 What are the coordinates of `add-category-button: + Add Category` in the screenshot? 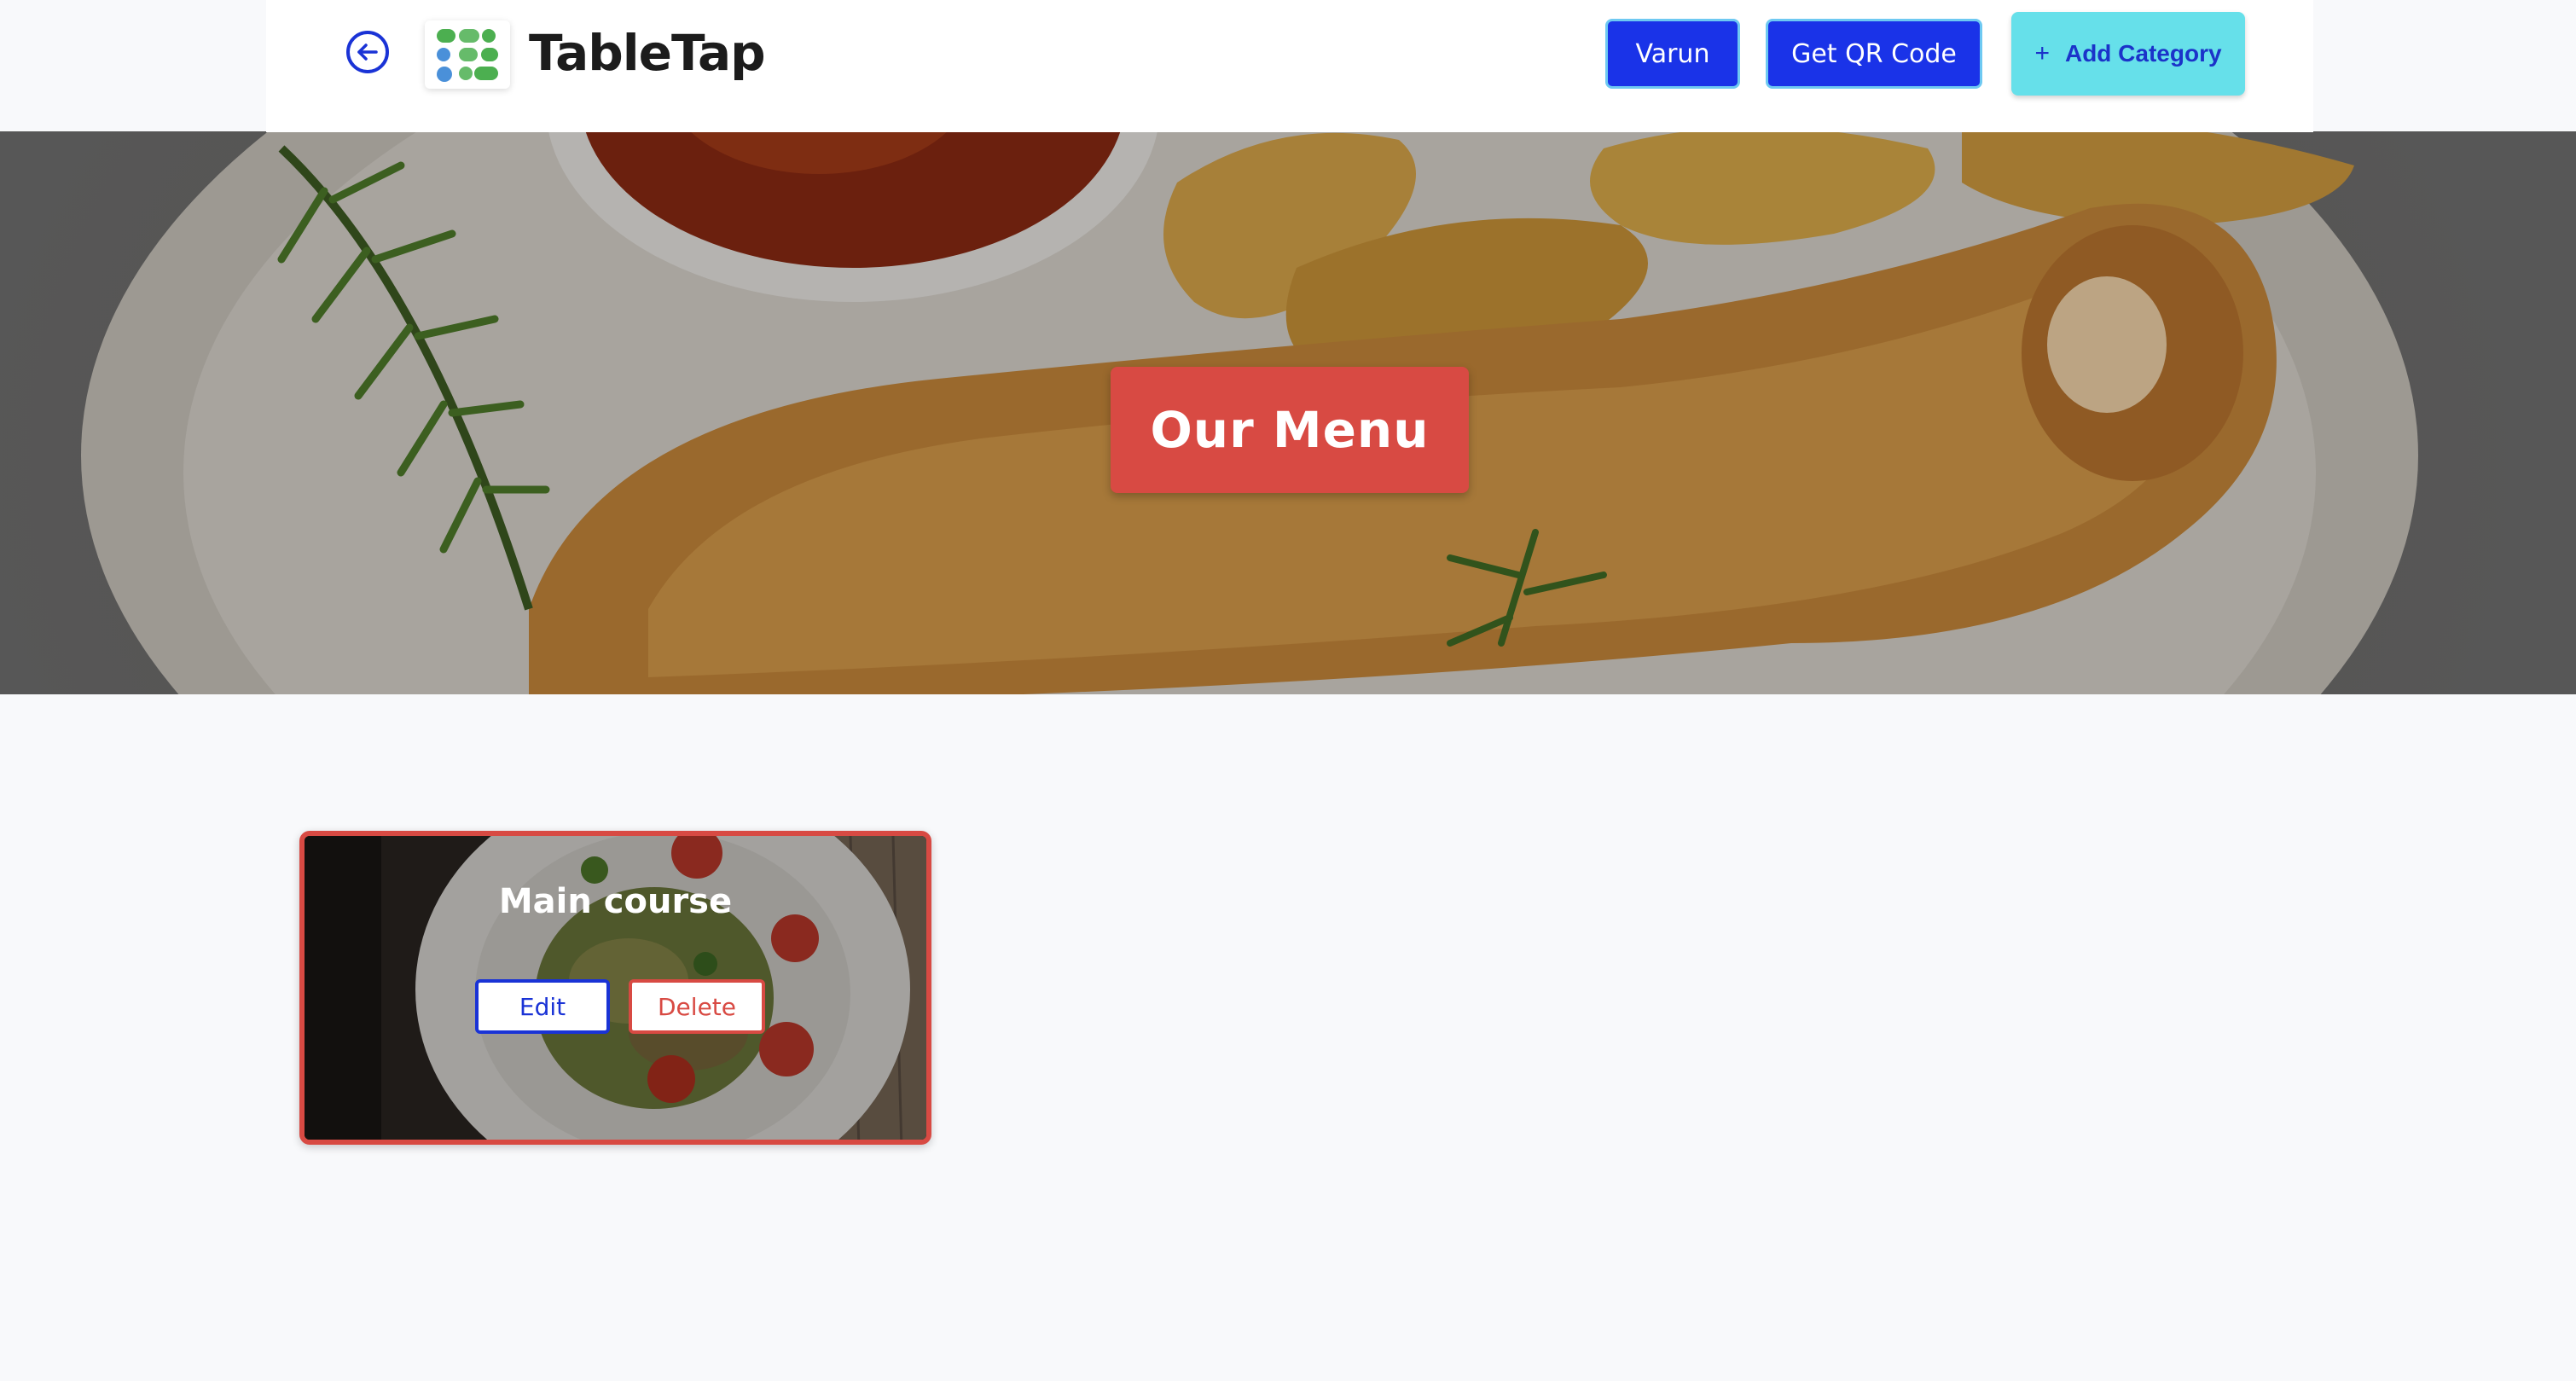 It's located at (2128, 54).